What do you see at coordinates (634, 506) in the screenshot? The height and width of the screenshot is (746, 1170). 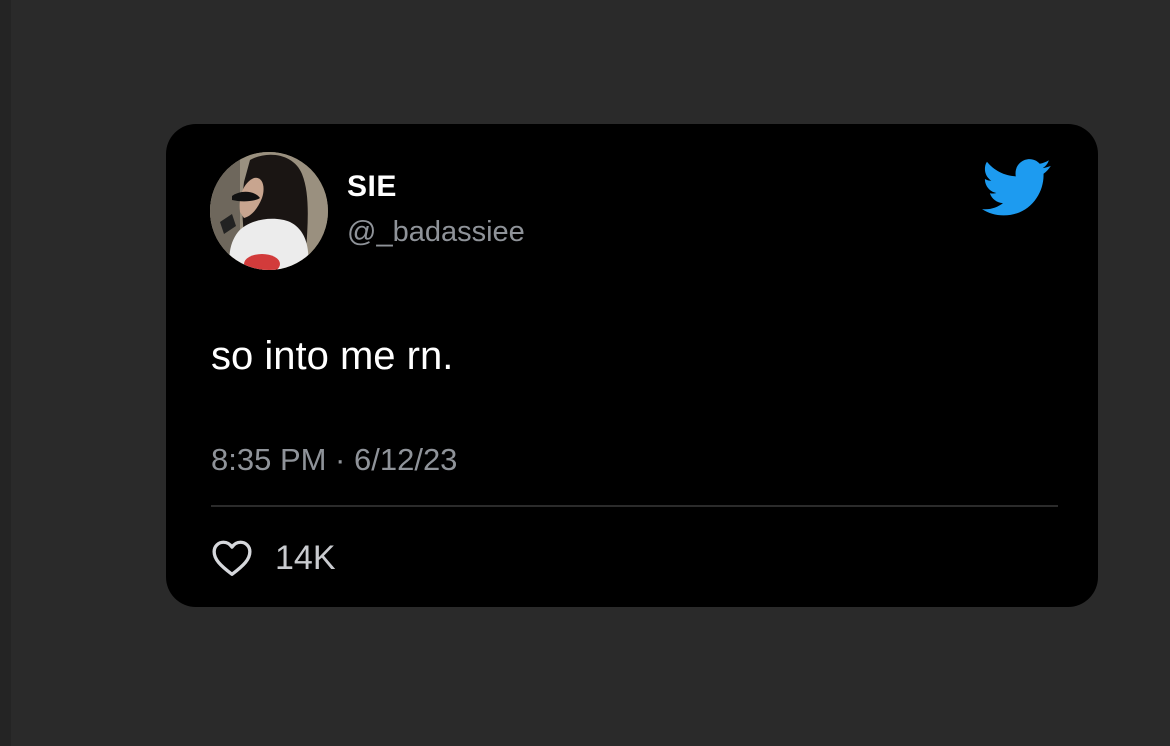 I see `divider` at bounding box center [634, 506].